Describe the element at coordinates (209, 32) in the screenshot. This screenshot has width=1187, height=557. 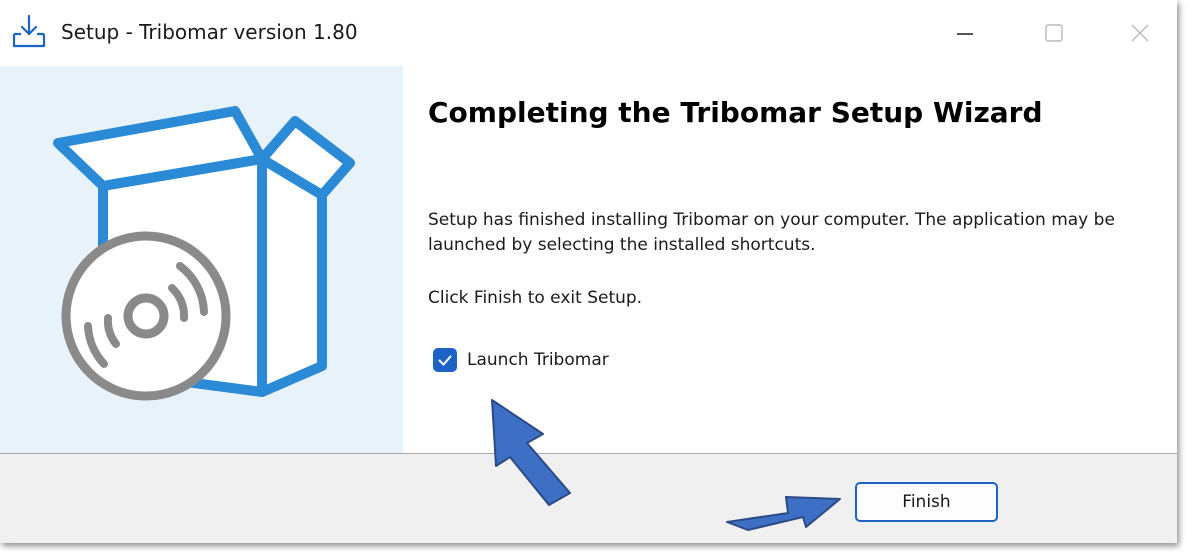
I see `window-title: Setup - Tribomar version 1.80` at that location.